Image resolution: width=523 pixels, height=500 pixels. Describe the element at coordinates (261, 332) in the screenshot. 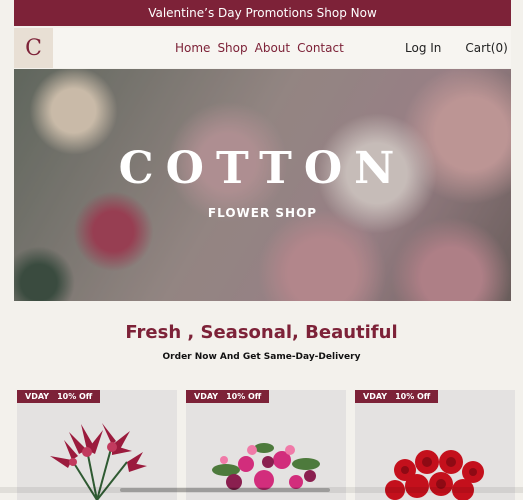

I see `section-title: Fresh , Seasonal, Beautiful` at that location.